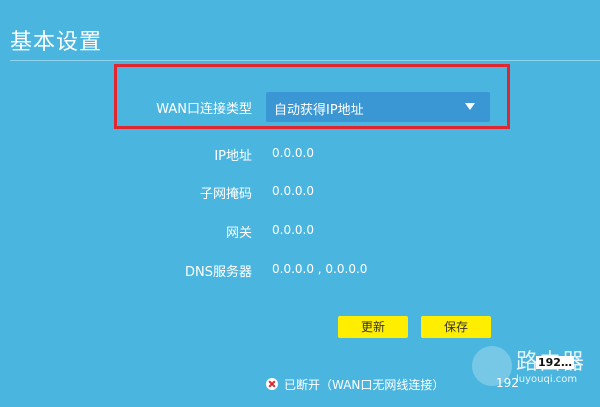 The image size is (600, 407). What do you see at coordinates (373, 327) in the screenshot?
I see `refresh-button: 更新` at bounding box center [373, 327].